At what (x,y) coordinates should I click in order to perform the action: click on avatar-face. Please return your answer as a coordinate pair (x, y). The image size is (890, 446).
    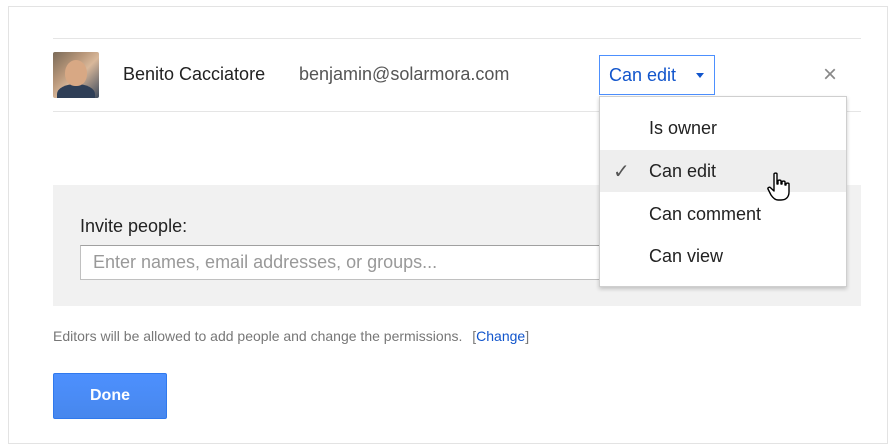
    Looking at the image, I should click on (76, 73).